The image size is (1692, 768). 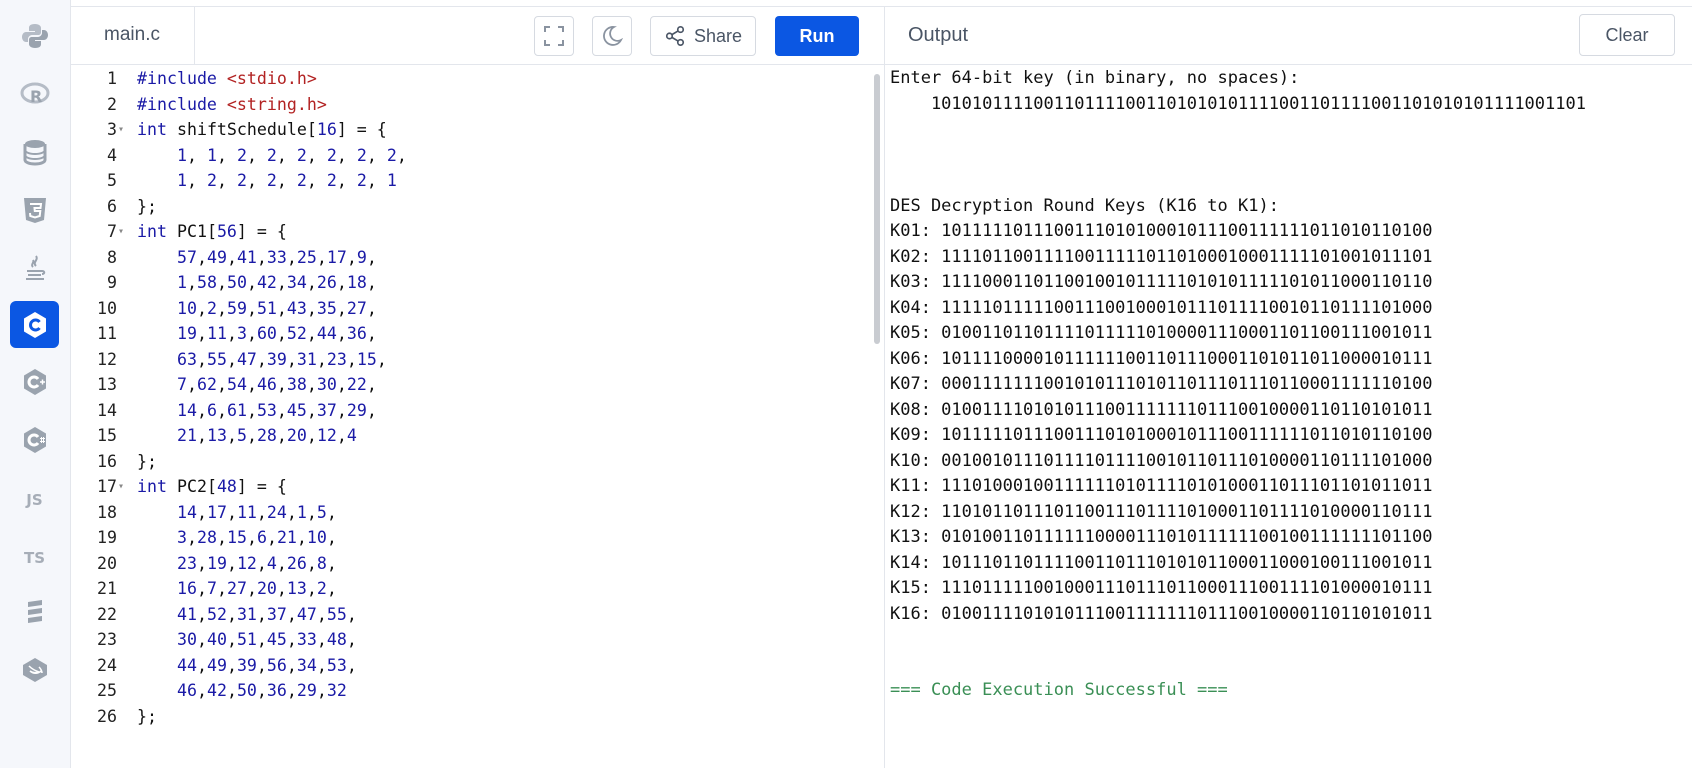 I want to click on line-number: 4, so click(x=112, y=155).